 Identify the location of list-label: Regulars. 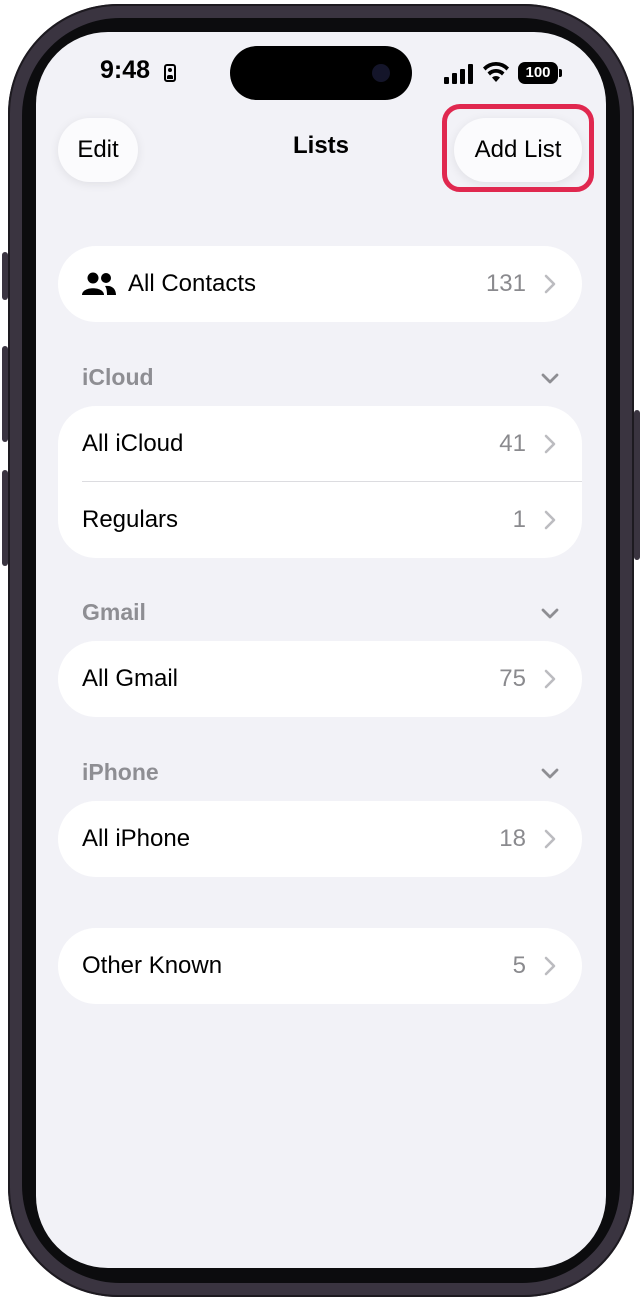
(130, 519).